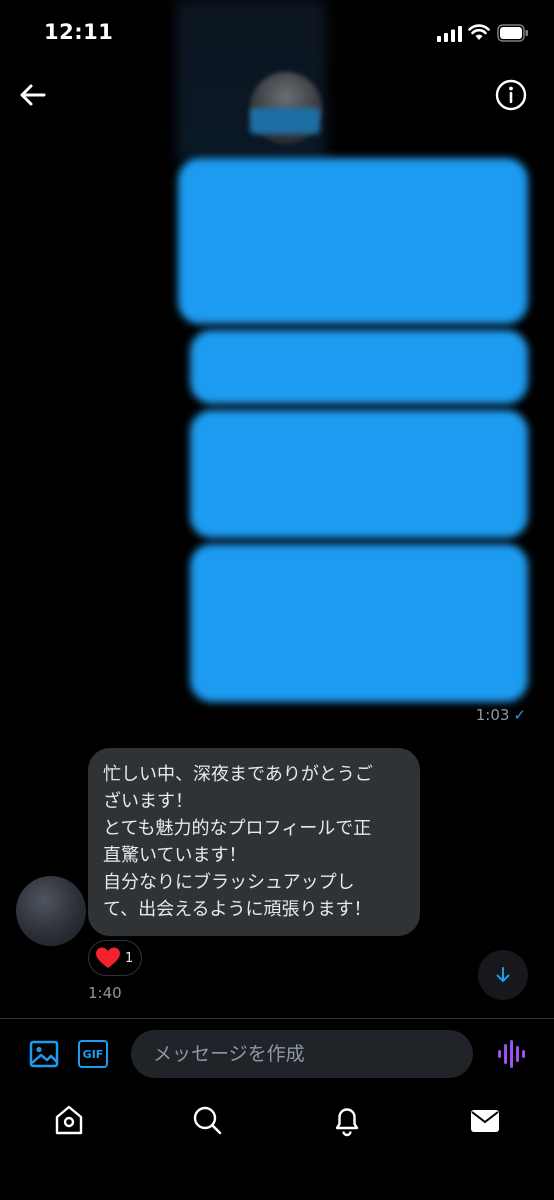 This screenshot has width=554, height=1200. I want to click on gif-button: GIF, so click(93, 1054).